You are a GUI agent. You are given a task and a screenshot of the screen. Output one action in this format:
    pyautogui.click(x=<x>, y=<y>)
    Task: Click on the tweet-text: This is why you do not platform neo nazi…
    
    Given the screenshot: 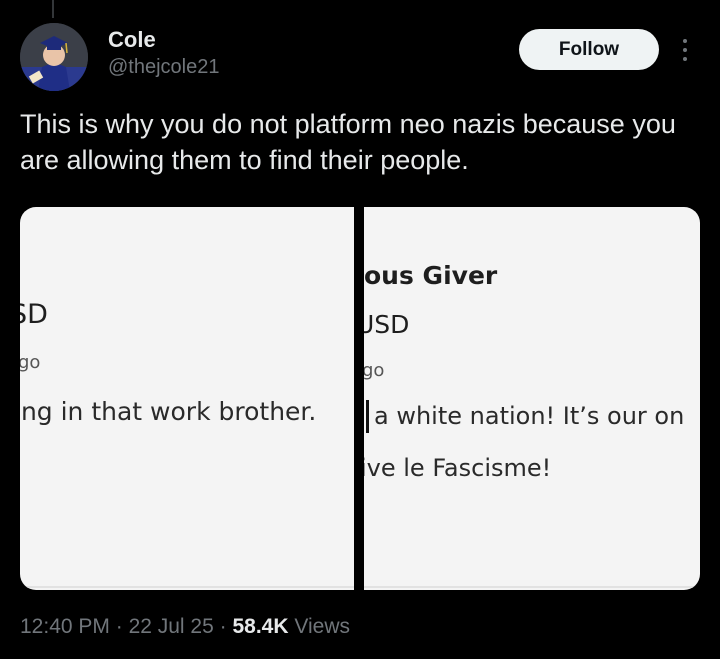 What is the action you would take?
    pyautogui.click(x=348, y=142)
    